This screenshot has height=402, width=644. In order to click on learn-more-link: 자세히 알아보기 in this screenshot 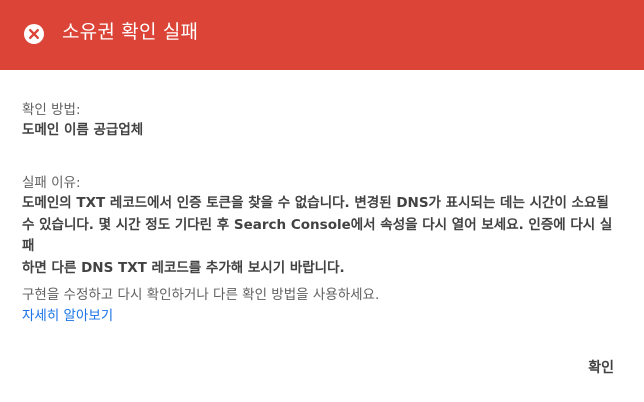, I will do `click(67, 316)`.